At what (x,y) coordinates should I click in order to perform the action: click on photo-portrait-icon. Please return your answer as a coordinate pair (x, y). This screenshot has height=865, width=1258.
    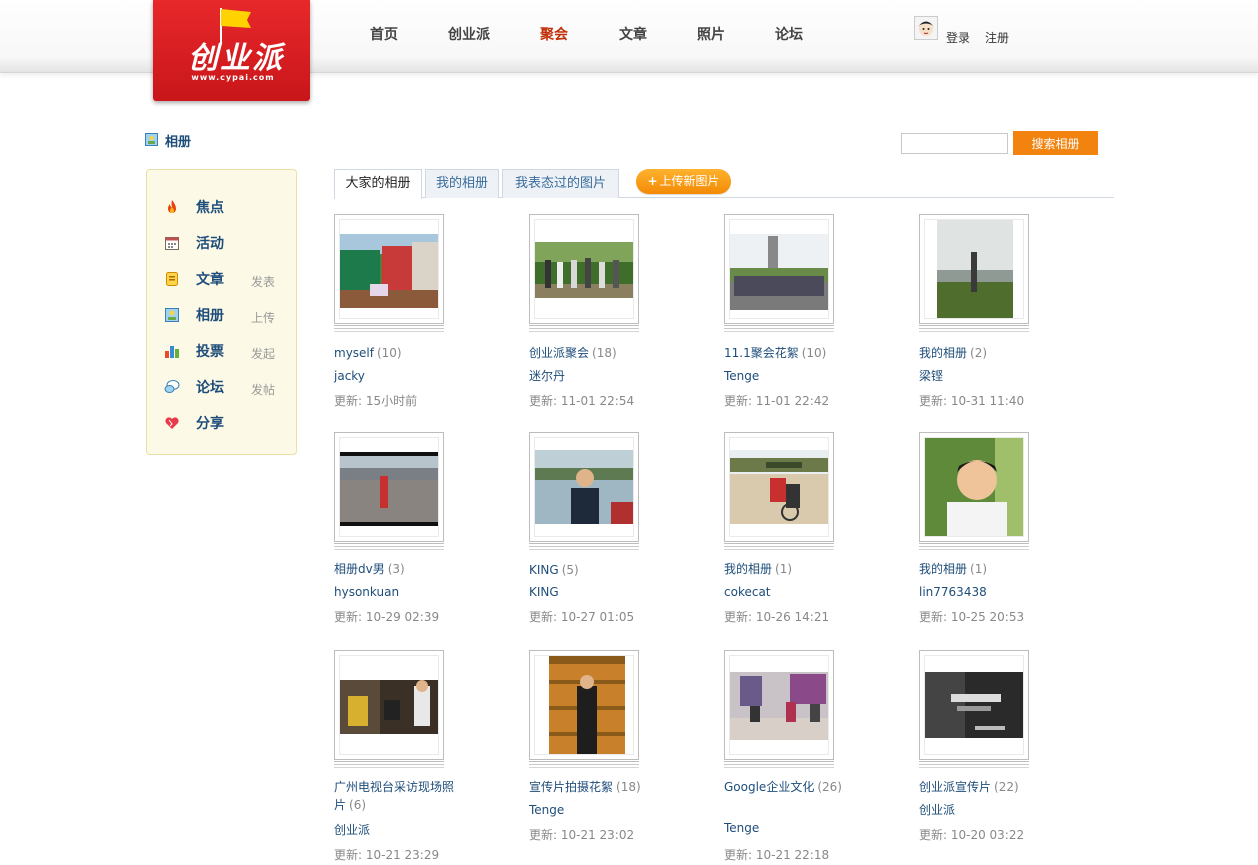
    Looking at the image, I should click on (974, 487).